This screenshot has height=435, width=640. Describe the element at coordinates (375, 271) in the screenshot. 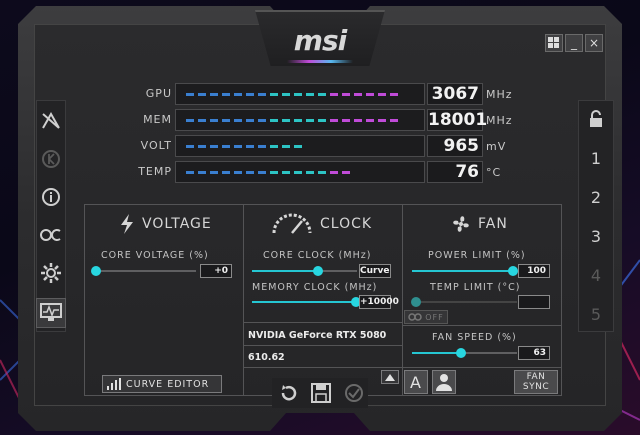

I see `core-clock-input: Curve` at that location.